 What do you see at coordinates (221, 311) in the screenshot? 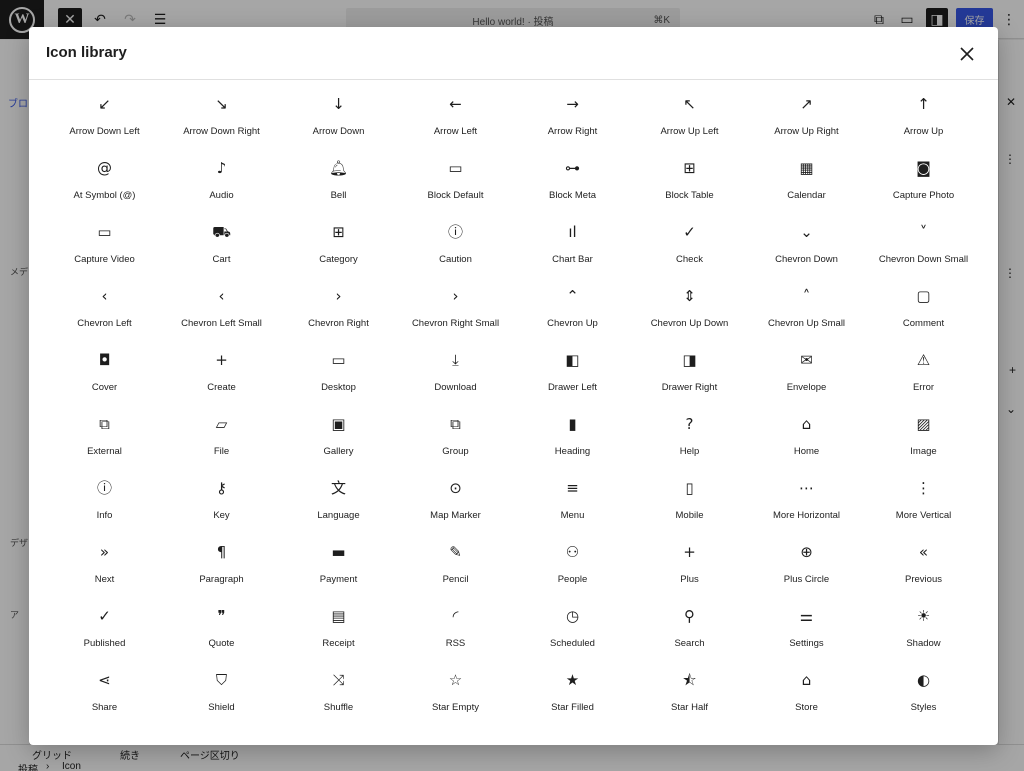
I see `icon-item-chevron-left-small: ‹ Chevron Left Small` at bounding box center [221, 311].